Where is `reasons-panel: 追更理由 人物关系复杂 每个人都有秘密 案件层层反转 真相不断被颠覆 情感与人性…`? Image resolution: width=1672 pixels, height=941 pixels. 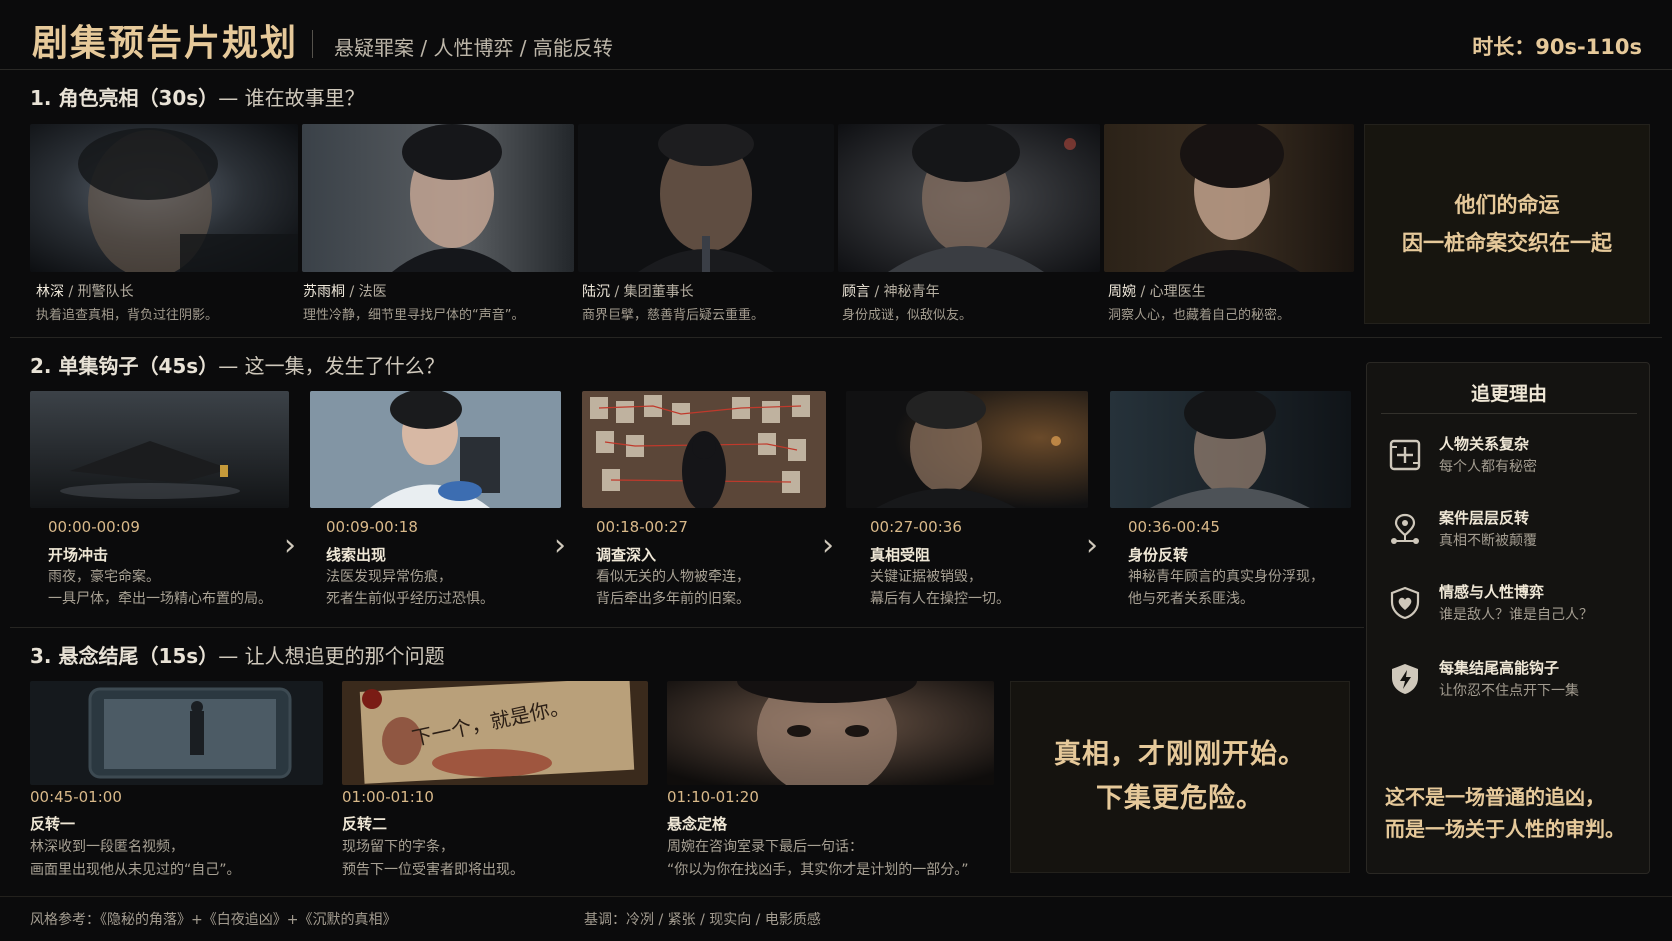
reasons-panel: 追更理由 人物关系复杂 每个人都有秘密 案件层层反转 真相不断被颠覆 情感与人性… is located at coordinates (1508, 618).